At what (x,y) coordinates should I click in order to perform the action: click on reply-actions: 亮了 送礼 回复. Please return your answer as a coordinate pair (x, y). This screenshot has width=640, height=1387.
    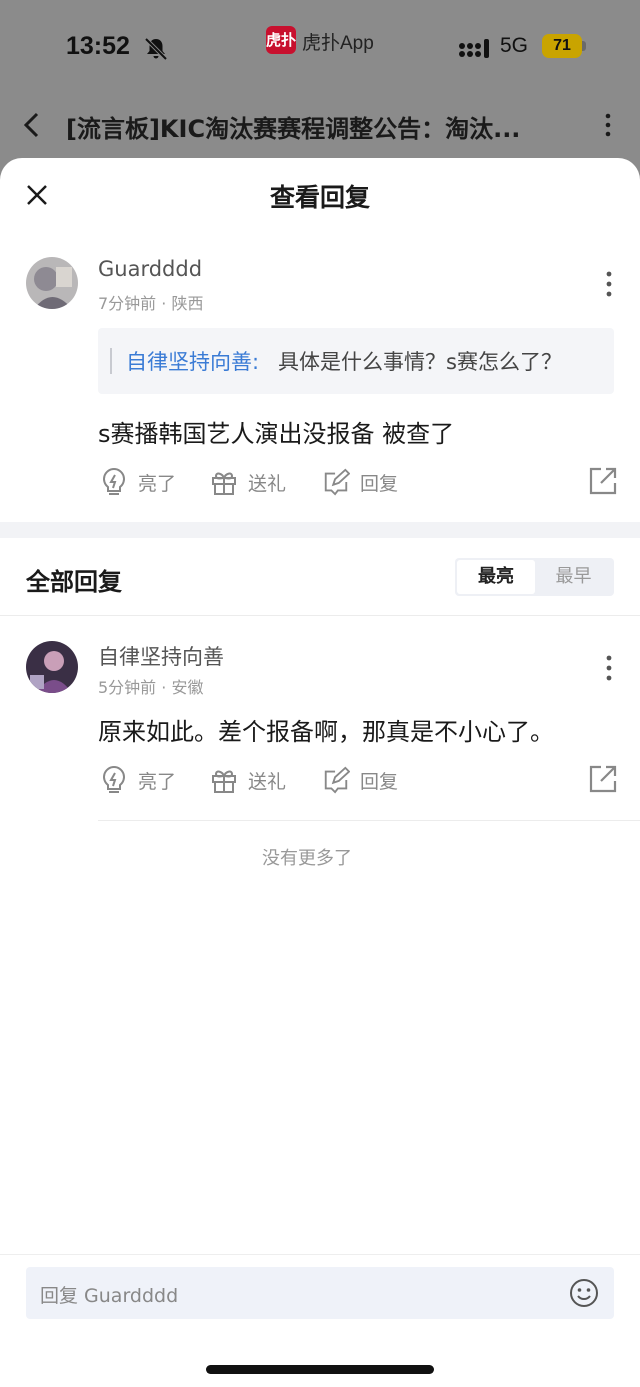
    Looking at the image, I should click on (358, 780).